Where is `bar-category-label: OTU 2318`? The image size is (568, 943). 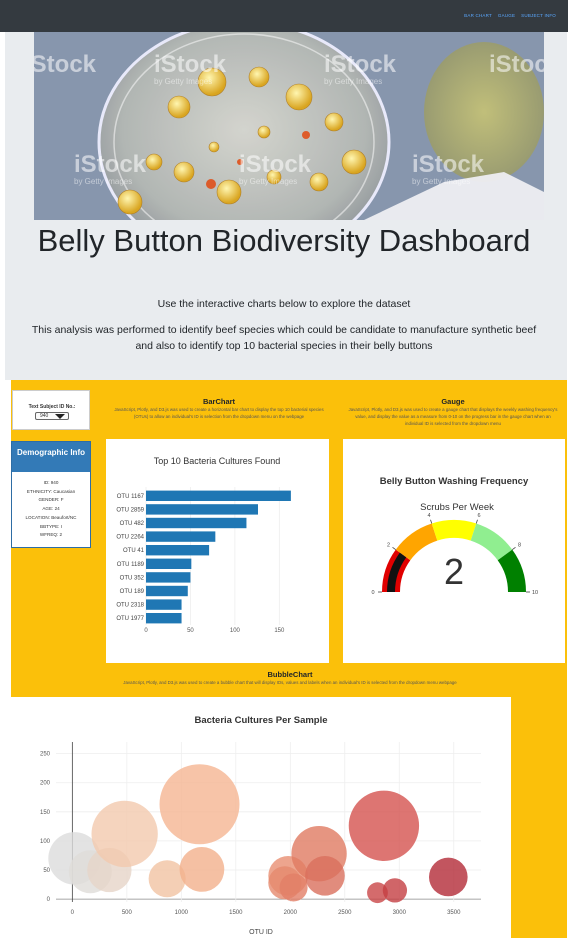
bar-category-label: OTU 2318 is located at coordinates (130, 606).